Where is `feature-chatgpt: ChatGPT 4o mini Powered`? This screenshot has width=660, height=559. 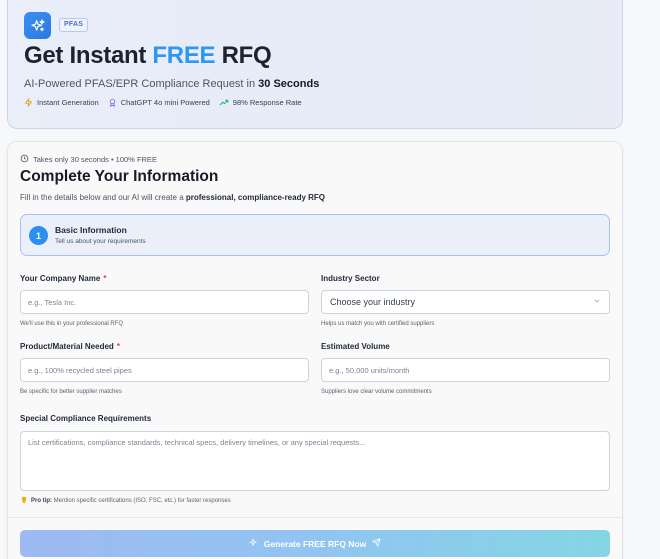
feature-chatgpt: ChatGPT 4o mini Powered is located at coordinates (159, 102).